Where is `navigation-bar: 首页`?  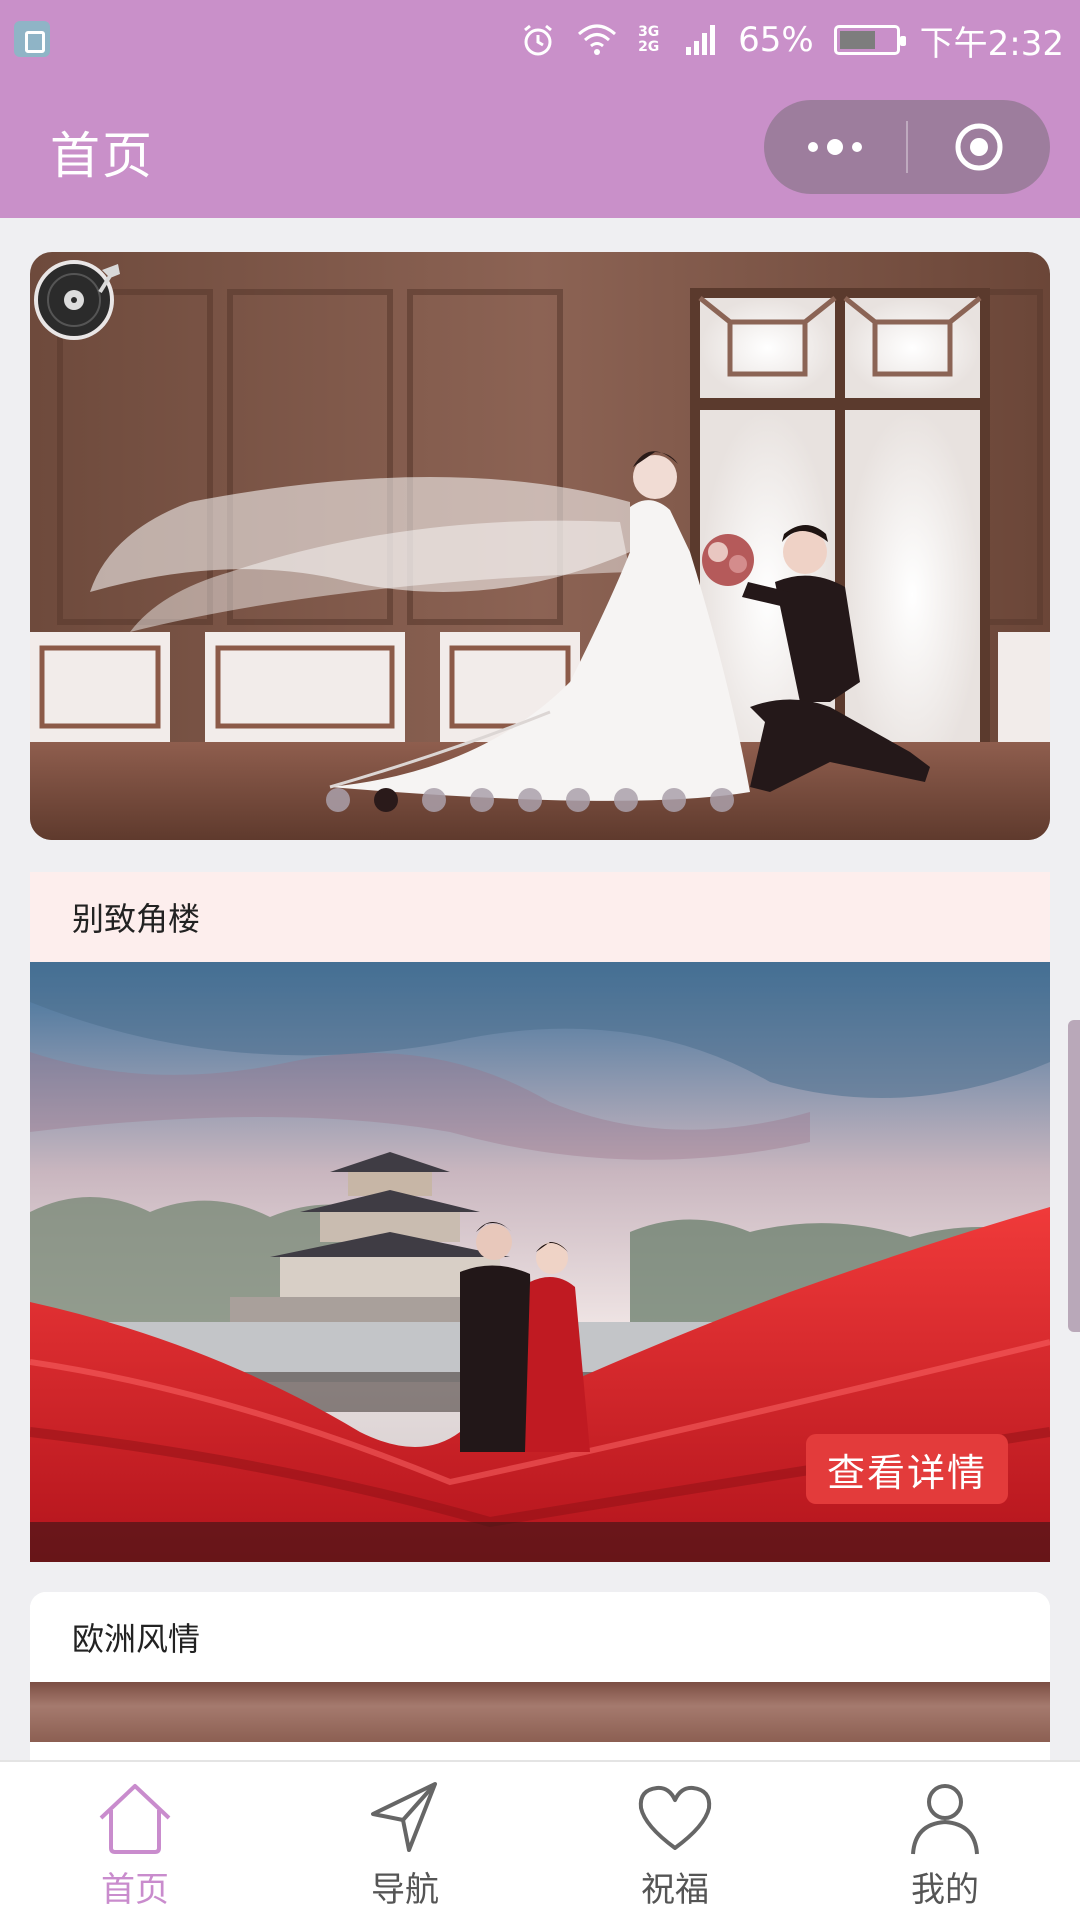
navigation-bar: 首页 is located at coordinates (540, 149).